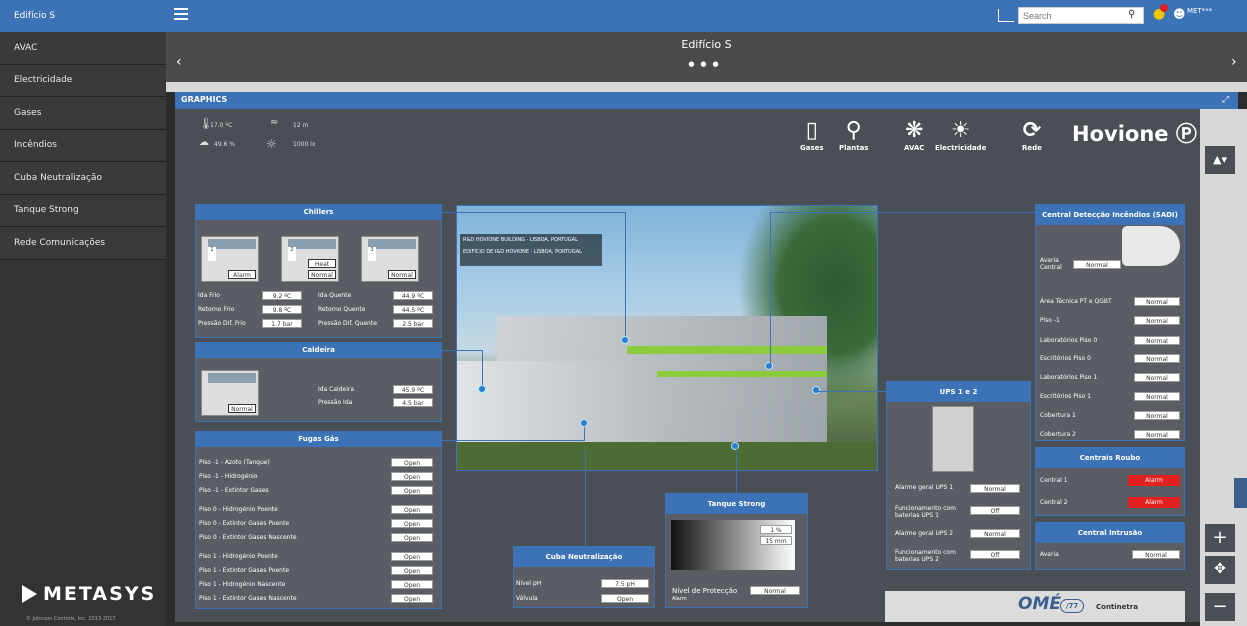  I want to click on chiller-number: 1, so click(212, 254).